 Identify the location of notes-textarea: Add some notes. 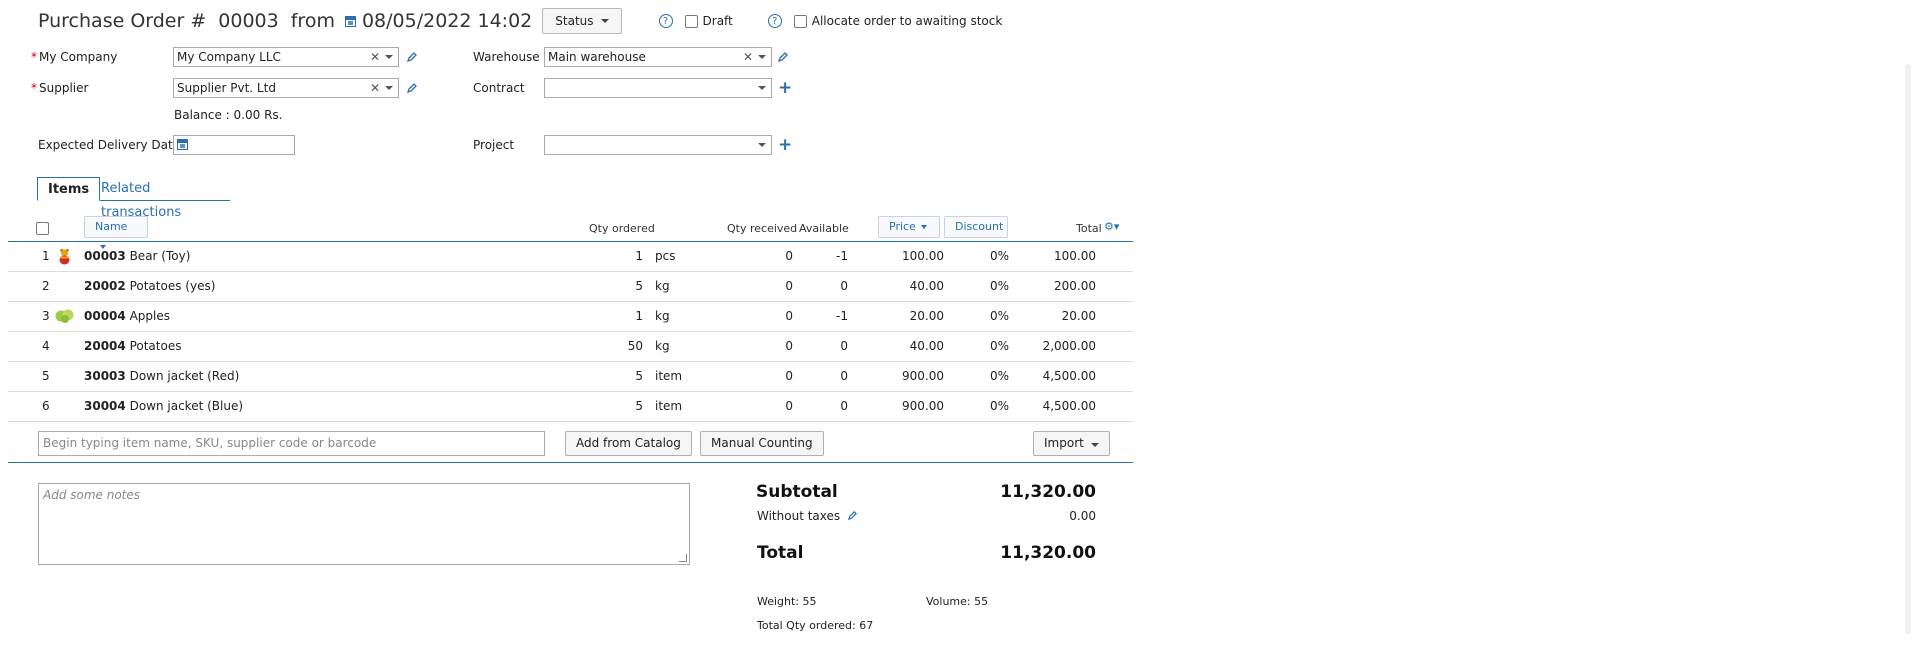
(364, 524).